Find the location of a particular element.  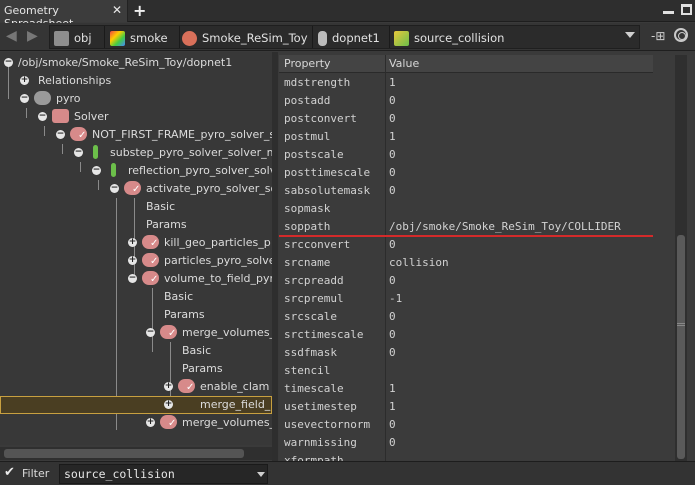

add-tab-icon: + is located at coordinates (139, 10).